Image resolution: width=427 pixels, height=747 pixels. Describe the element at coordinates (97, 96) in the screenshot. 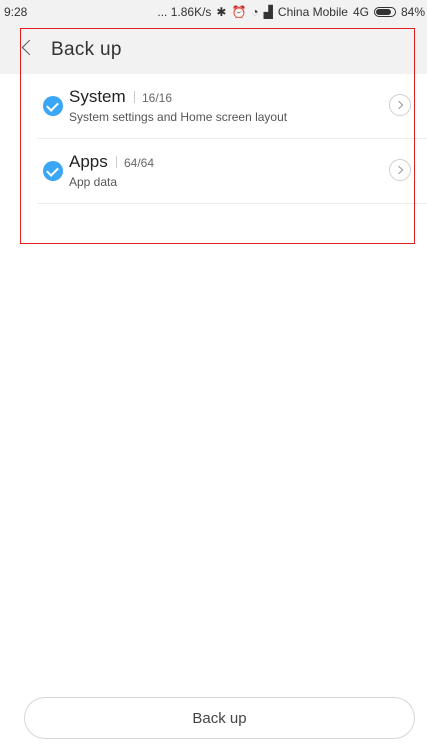

I see `item-title: System` at that location.